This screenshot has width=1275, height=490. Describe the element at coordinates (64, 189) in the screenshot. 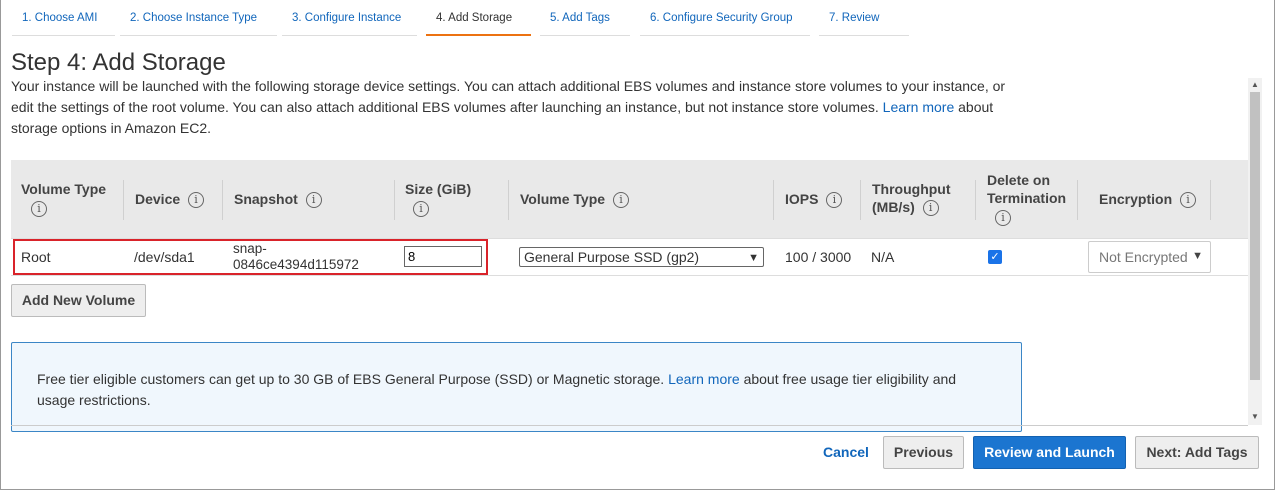

I see `header-volume-type-label: Volume Type` at that location.